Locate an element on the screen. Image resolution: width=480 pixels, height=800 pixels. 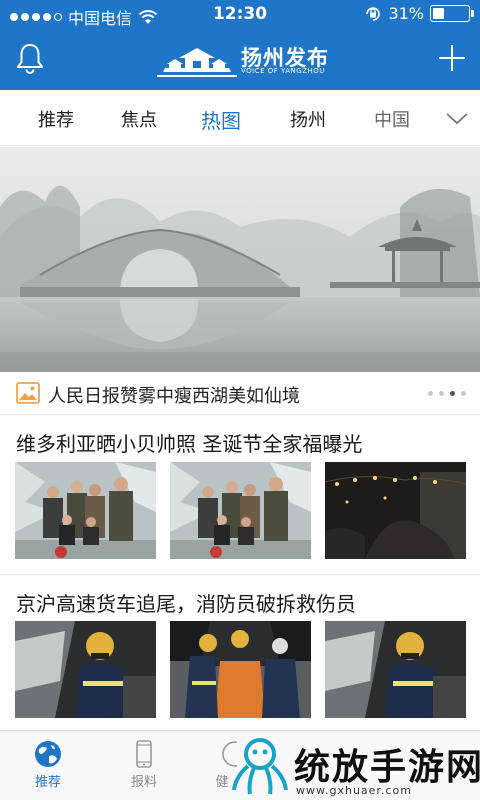
bottom-tab-label: 报料 is located at coordinates (143, 782).